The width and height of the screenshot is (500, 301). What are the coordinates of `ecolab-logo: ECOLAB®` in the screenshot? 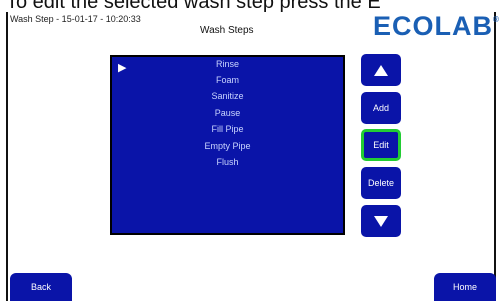 It's located at (436, 26).